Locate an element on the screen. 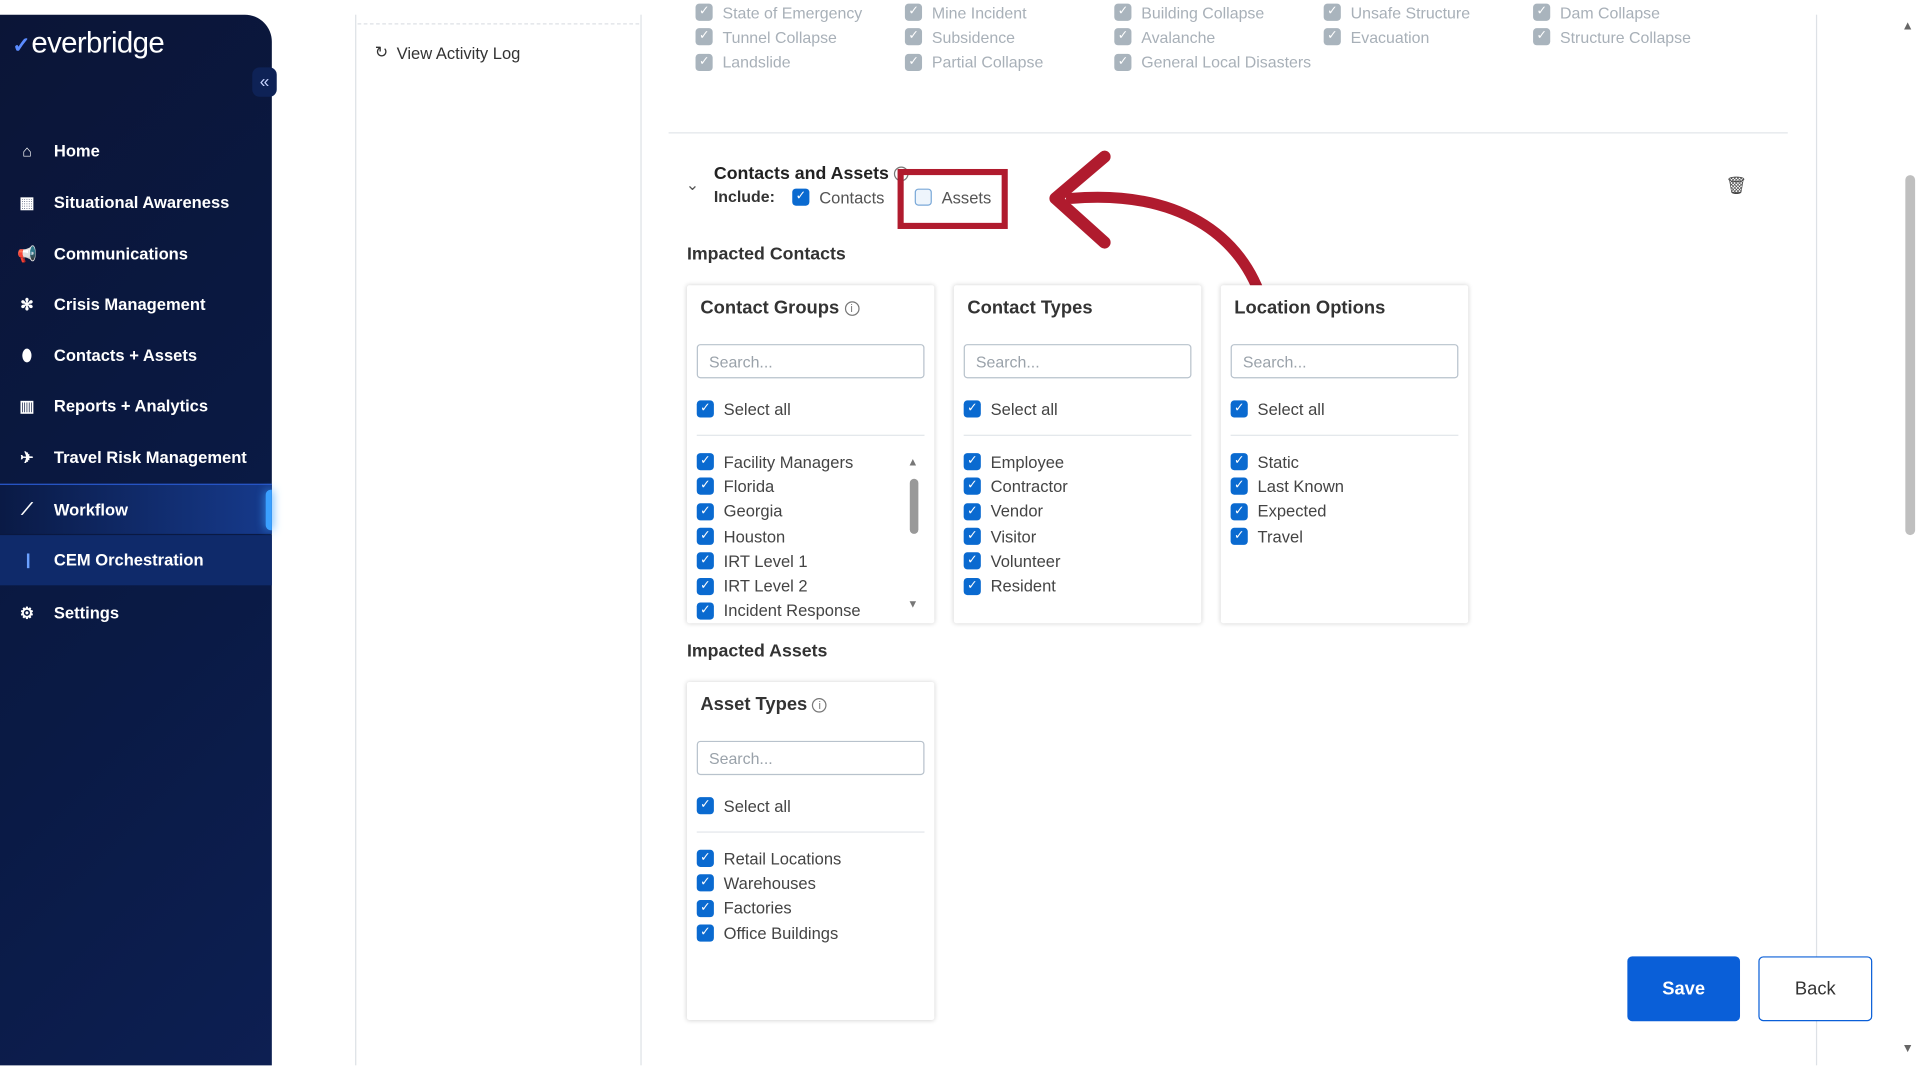 The image size is (1920, 1080). card-title: Contact Types is located at coordinates (1030, 308).